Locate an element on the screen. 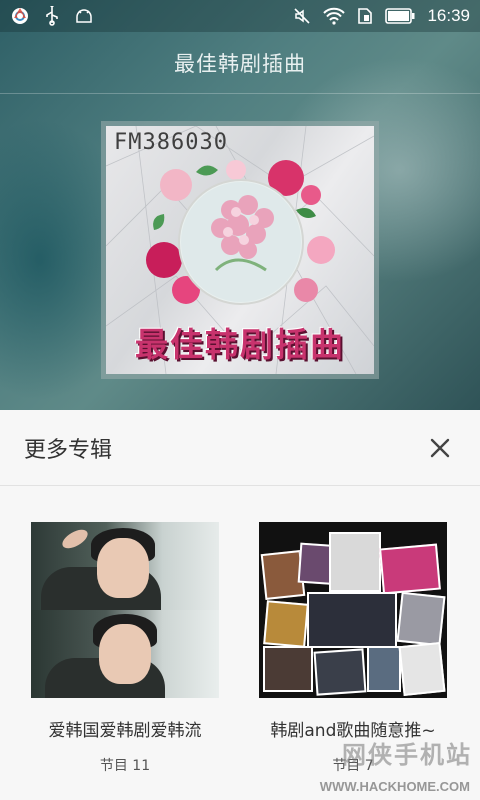 The height and width of the screenshot is (800, 480). portrait-panel-bottom is located at coordinates (125, 654).